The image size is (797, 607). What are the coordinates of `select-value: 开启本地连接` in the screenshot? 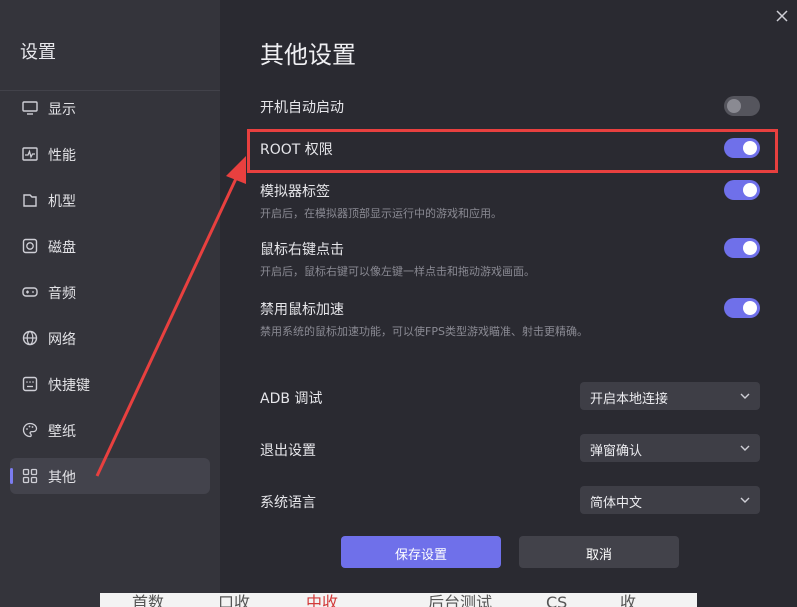 It's located at (629, 399).